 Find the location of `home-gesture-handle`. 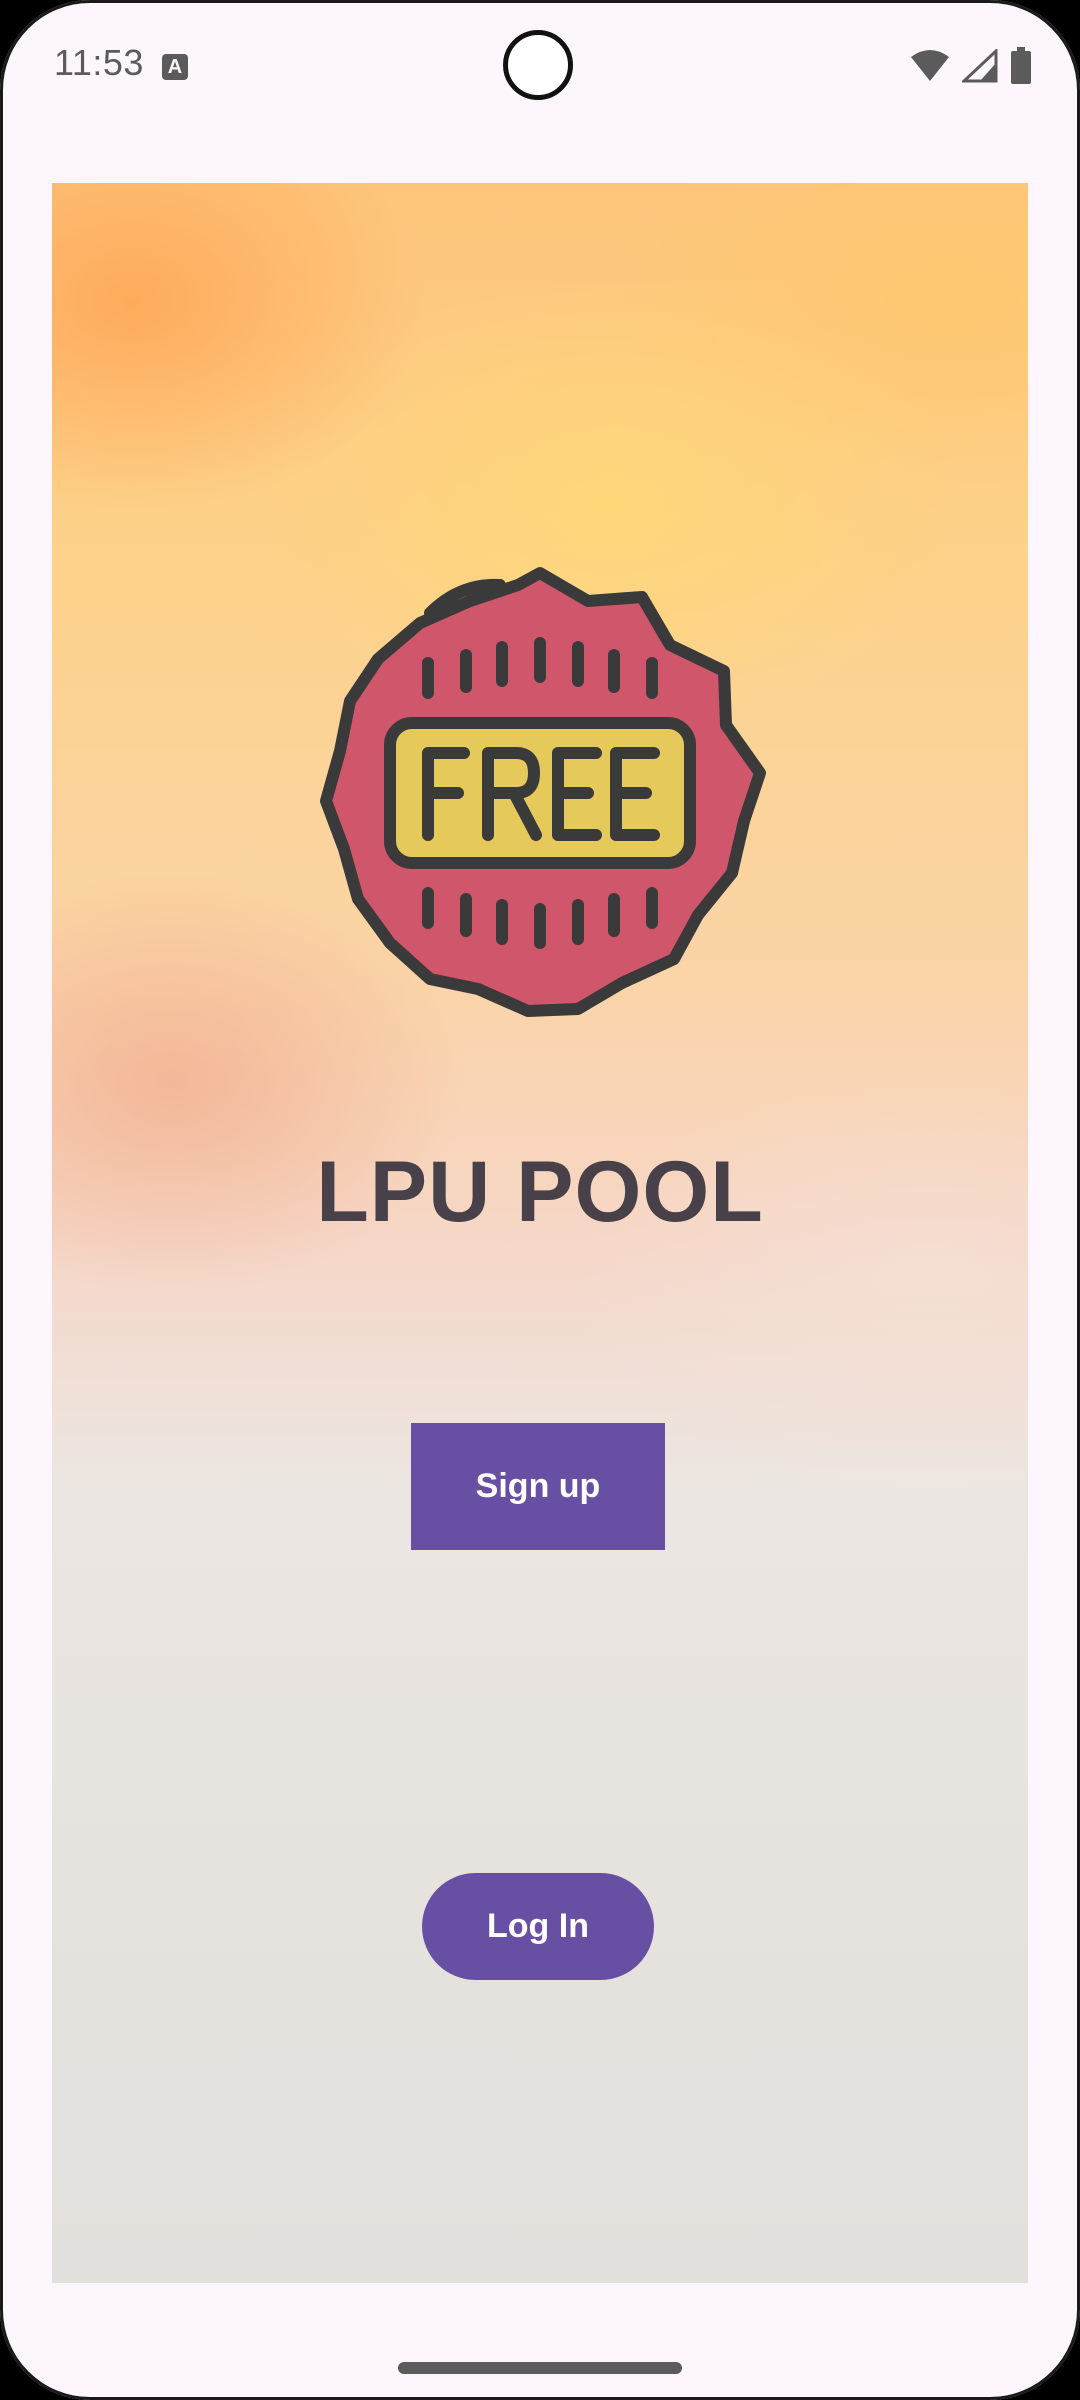

home-gesture-handle is located at coordinates (540, 2368).